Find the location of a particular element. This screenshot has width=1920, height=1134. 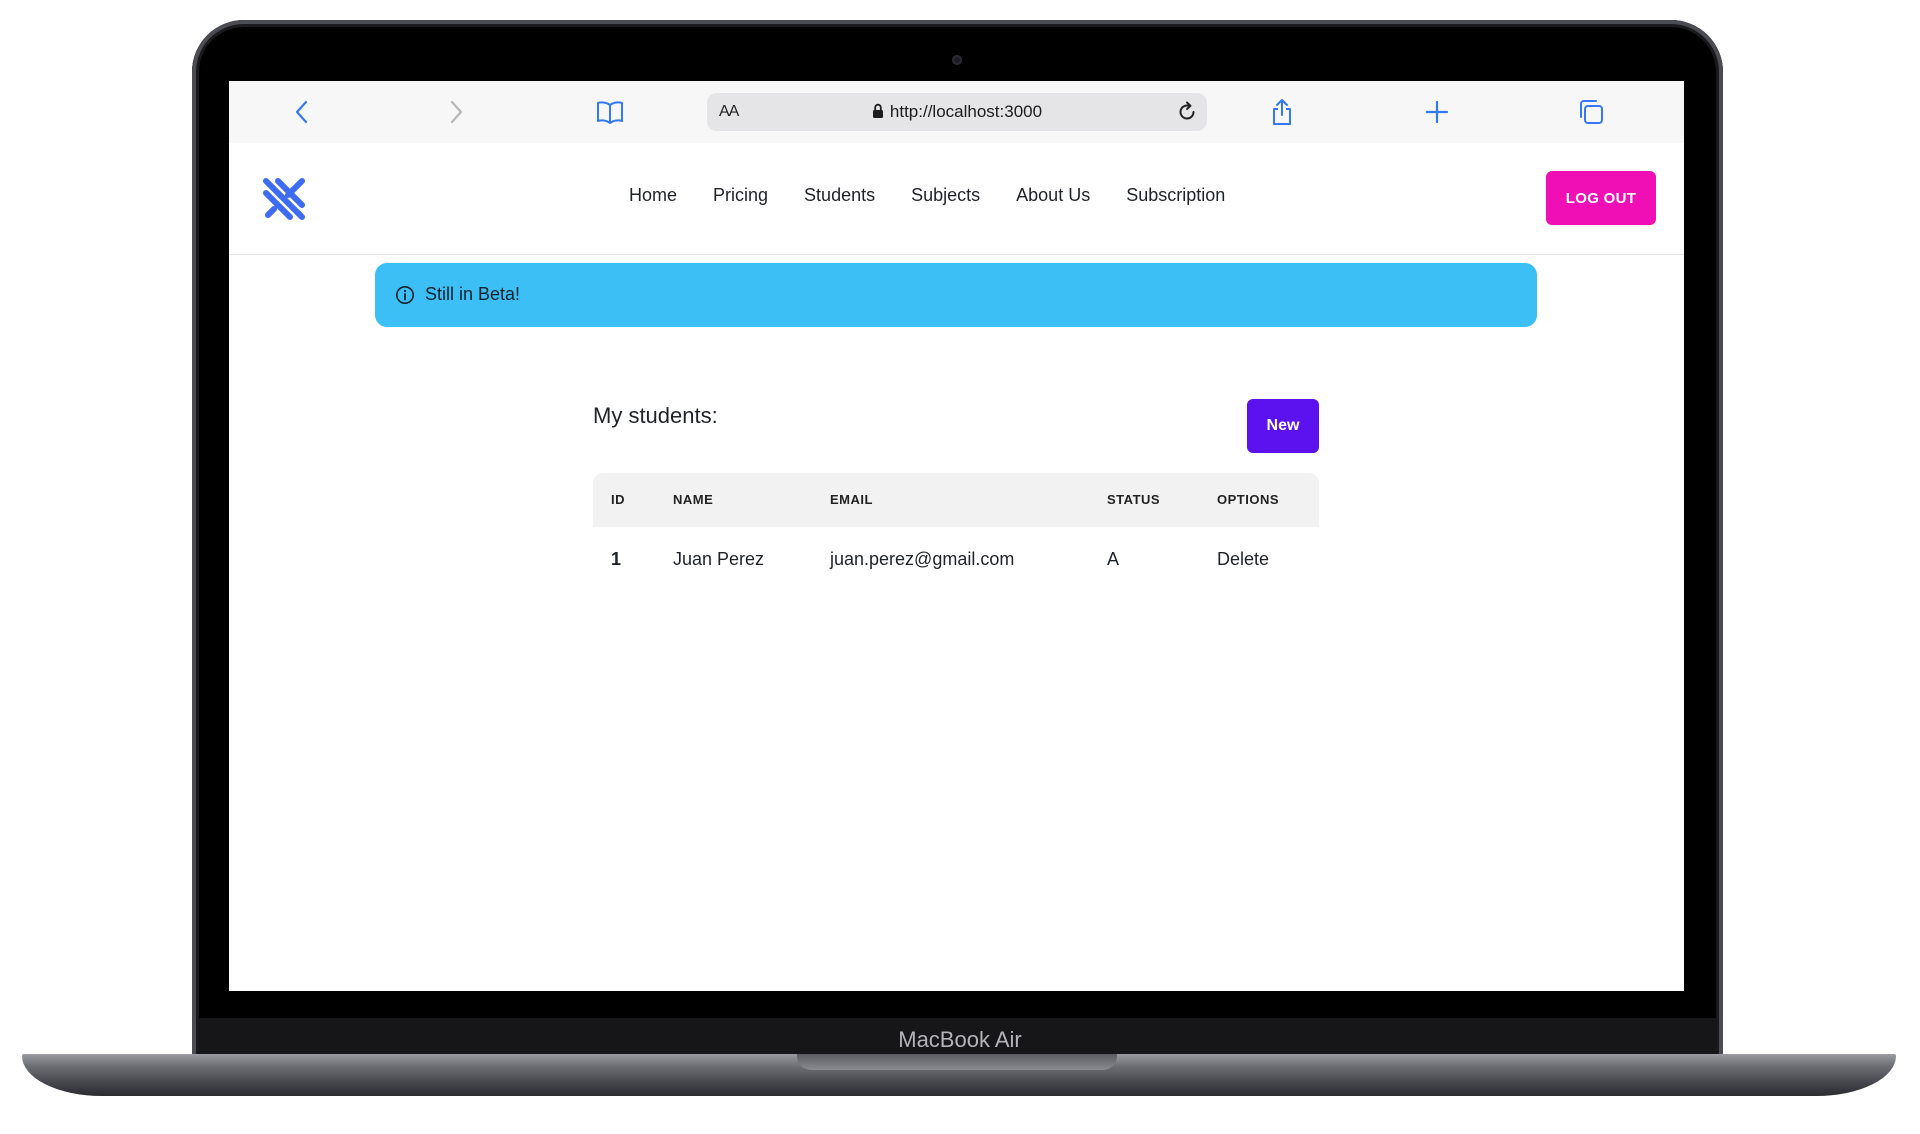

nav-home: Home is located at coordinates (653, 195).